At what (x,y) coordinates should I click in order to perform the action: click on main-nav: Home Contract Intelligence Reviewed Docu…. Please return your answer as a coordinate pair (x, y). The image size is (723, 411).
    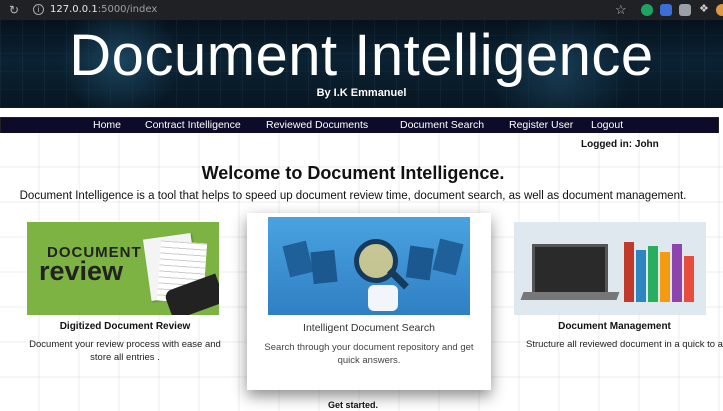
    Looking at the image, I should click on (359, 125).